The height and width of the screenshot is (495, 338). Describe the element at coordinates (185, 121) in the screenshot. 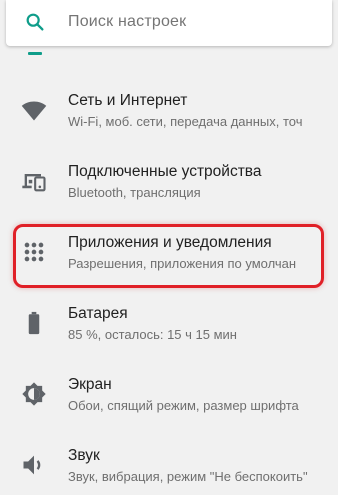

I see `settings-item-subtitle: Wi-Fi, моб. сети, передача данных, точ` at that location.